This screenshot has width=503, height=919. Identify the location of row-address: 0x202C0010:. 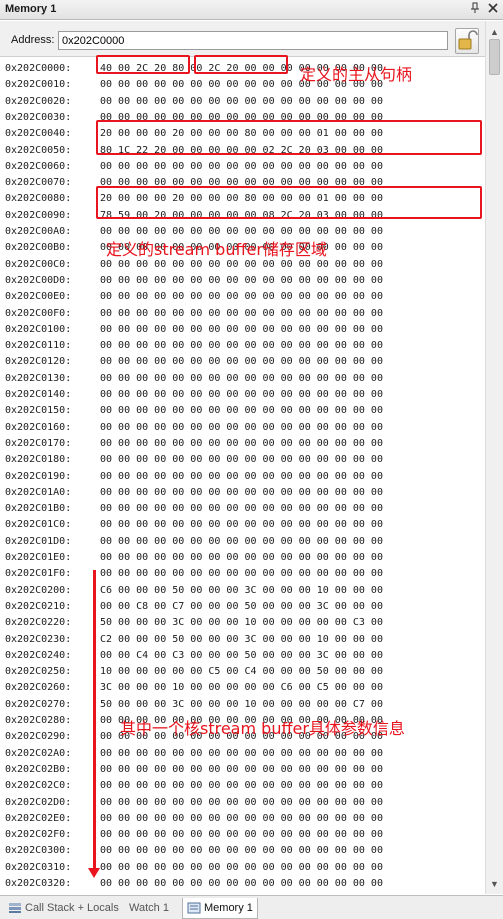
(38, 85).